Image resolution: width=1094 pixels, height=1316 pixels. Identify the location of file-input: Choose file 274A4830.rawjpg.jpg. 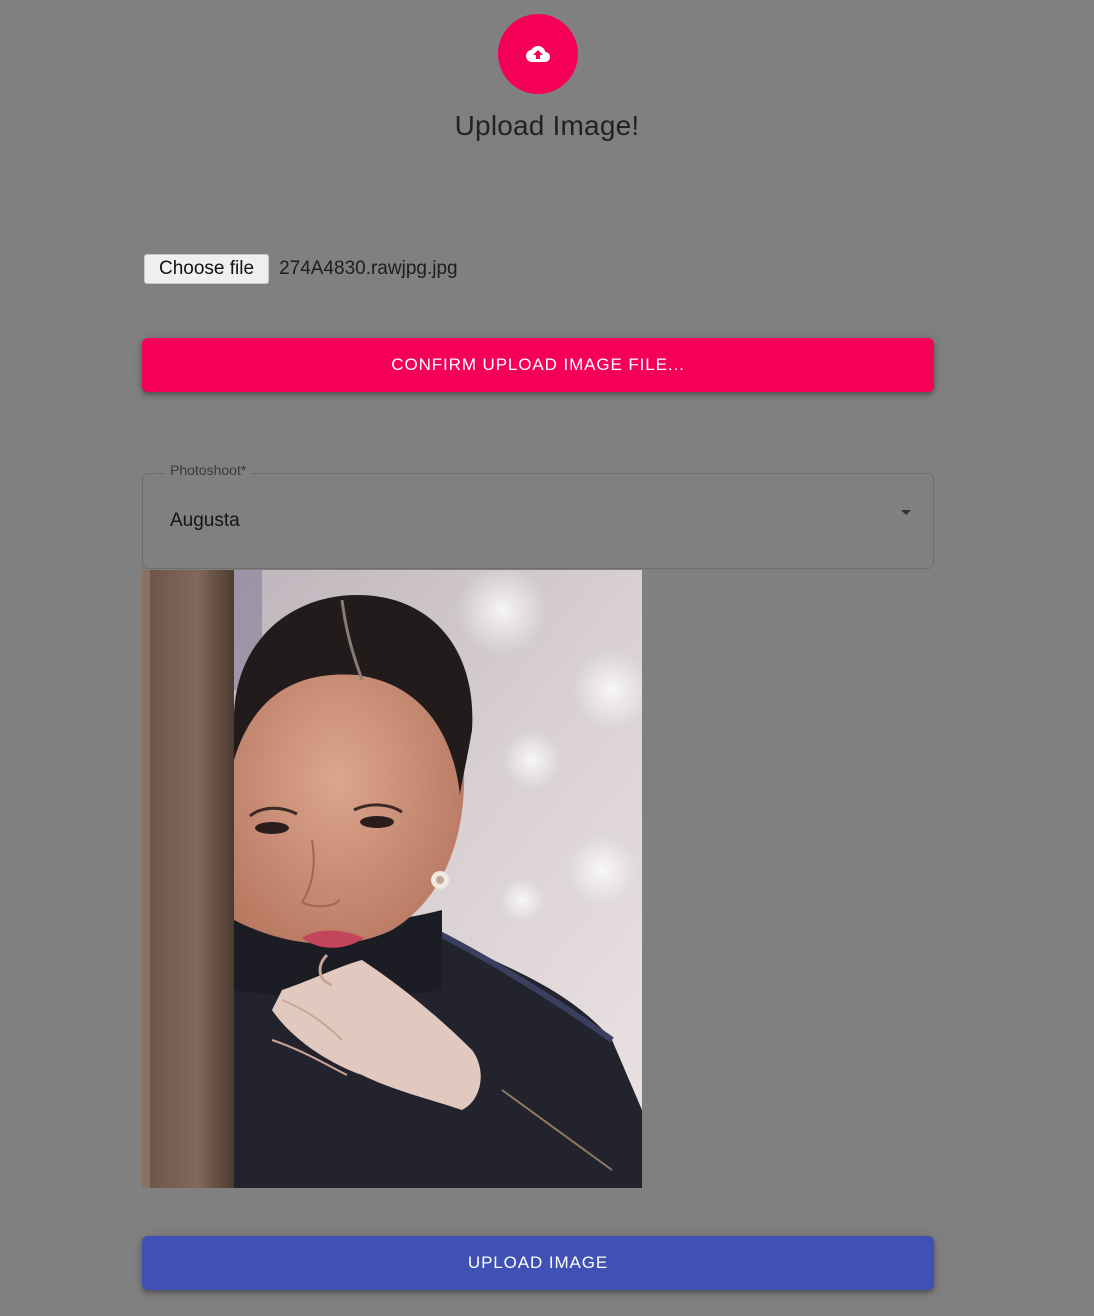
(301, 269).